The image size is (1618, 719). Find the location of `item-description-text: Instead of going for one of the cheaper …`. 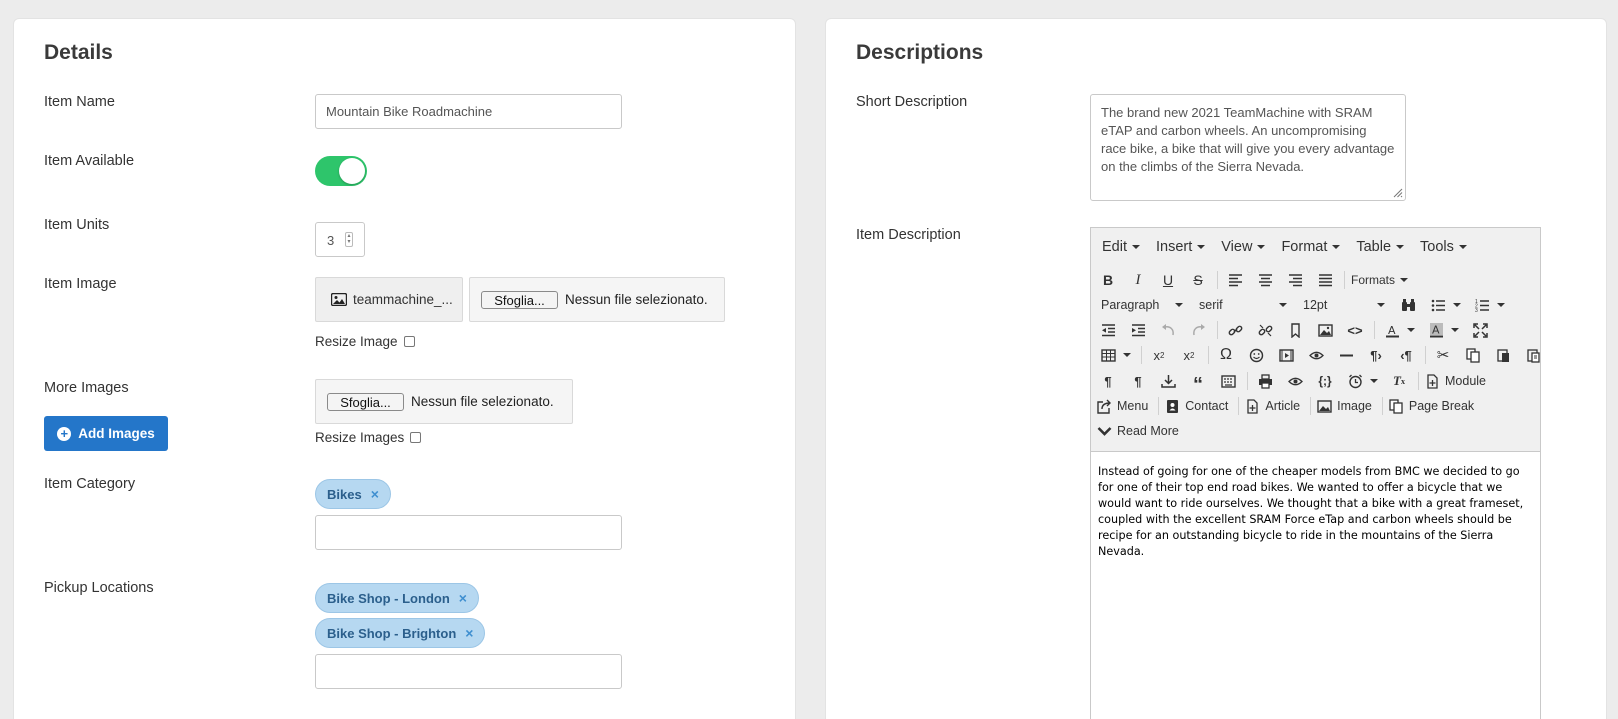

item-description-text: Instead of going for one of the cheaper … is located at coordinates (1311, 511).